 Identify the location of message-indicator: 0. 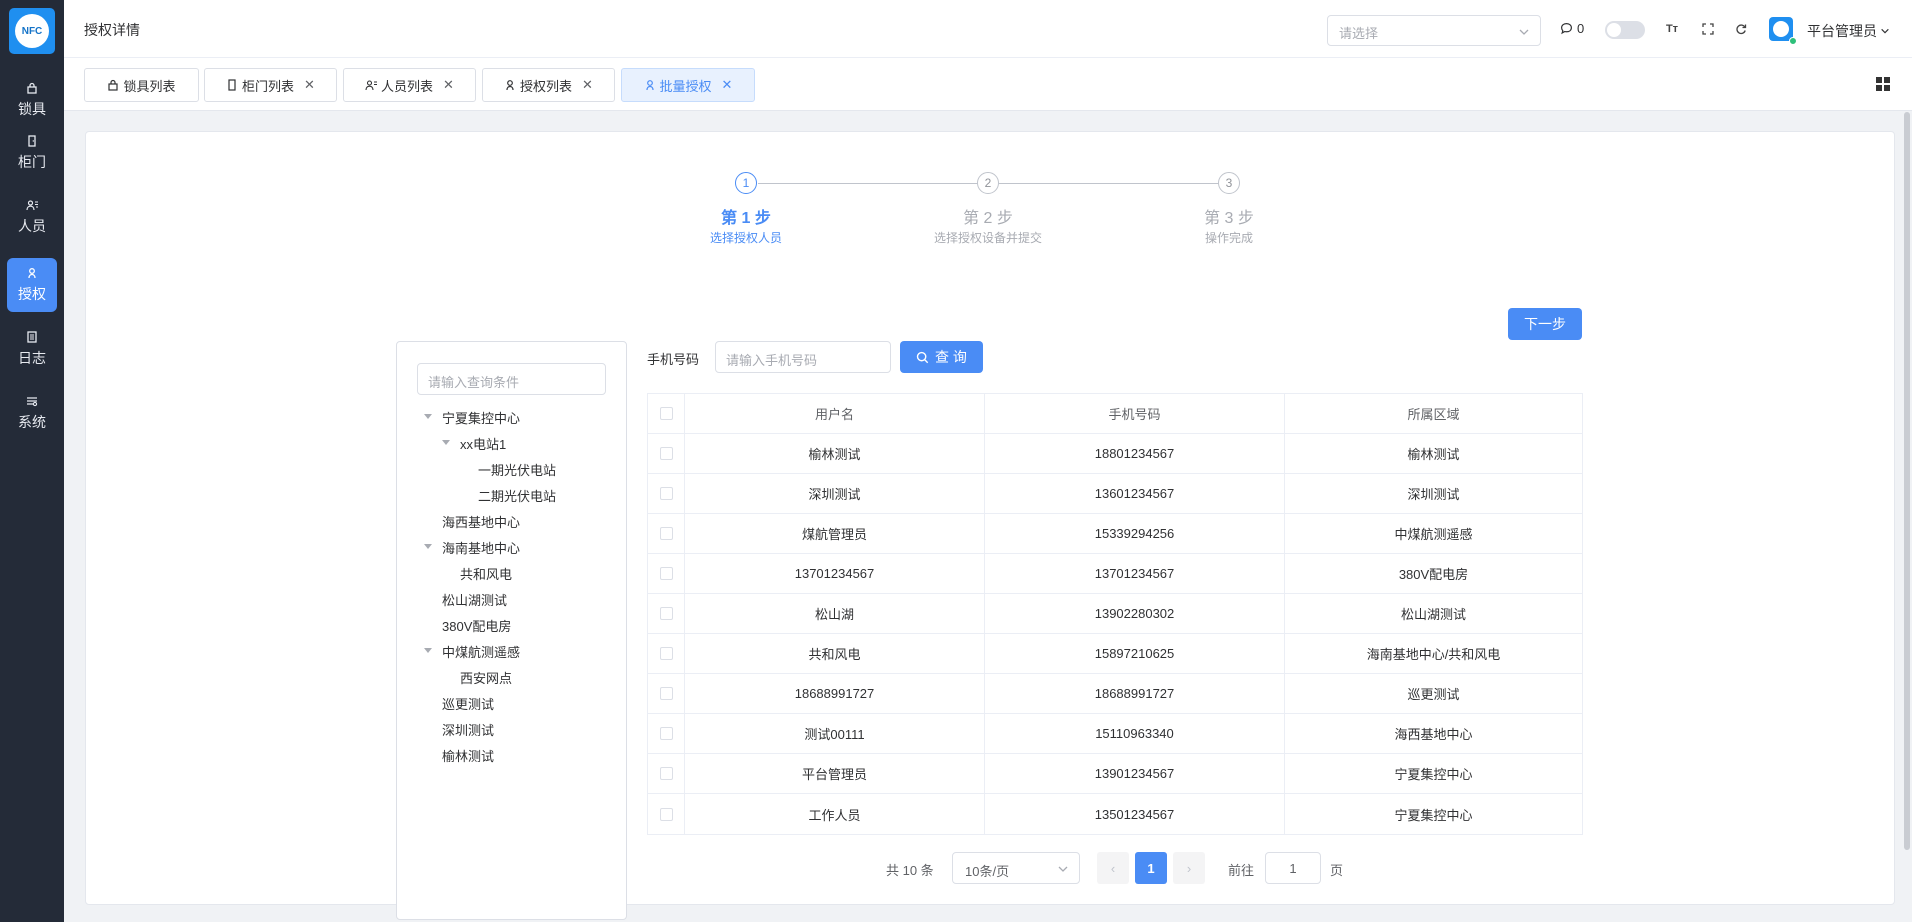
(1572, 28).